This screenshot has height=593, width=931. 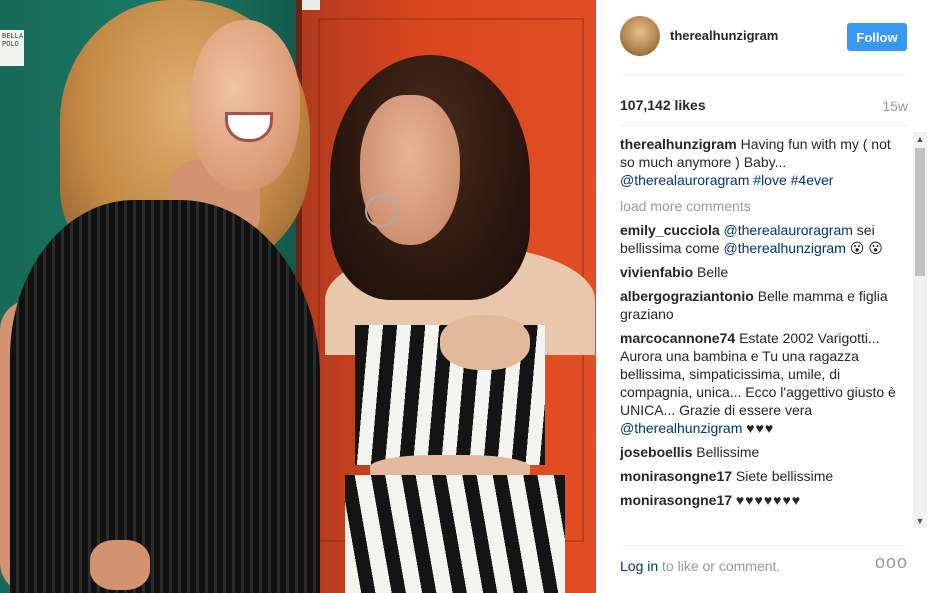 I want to click on comment-text: Bellissime, so click(x=728, y=452).